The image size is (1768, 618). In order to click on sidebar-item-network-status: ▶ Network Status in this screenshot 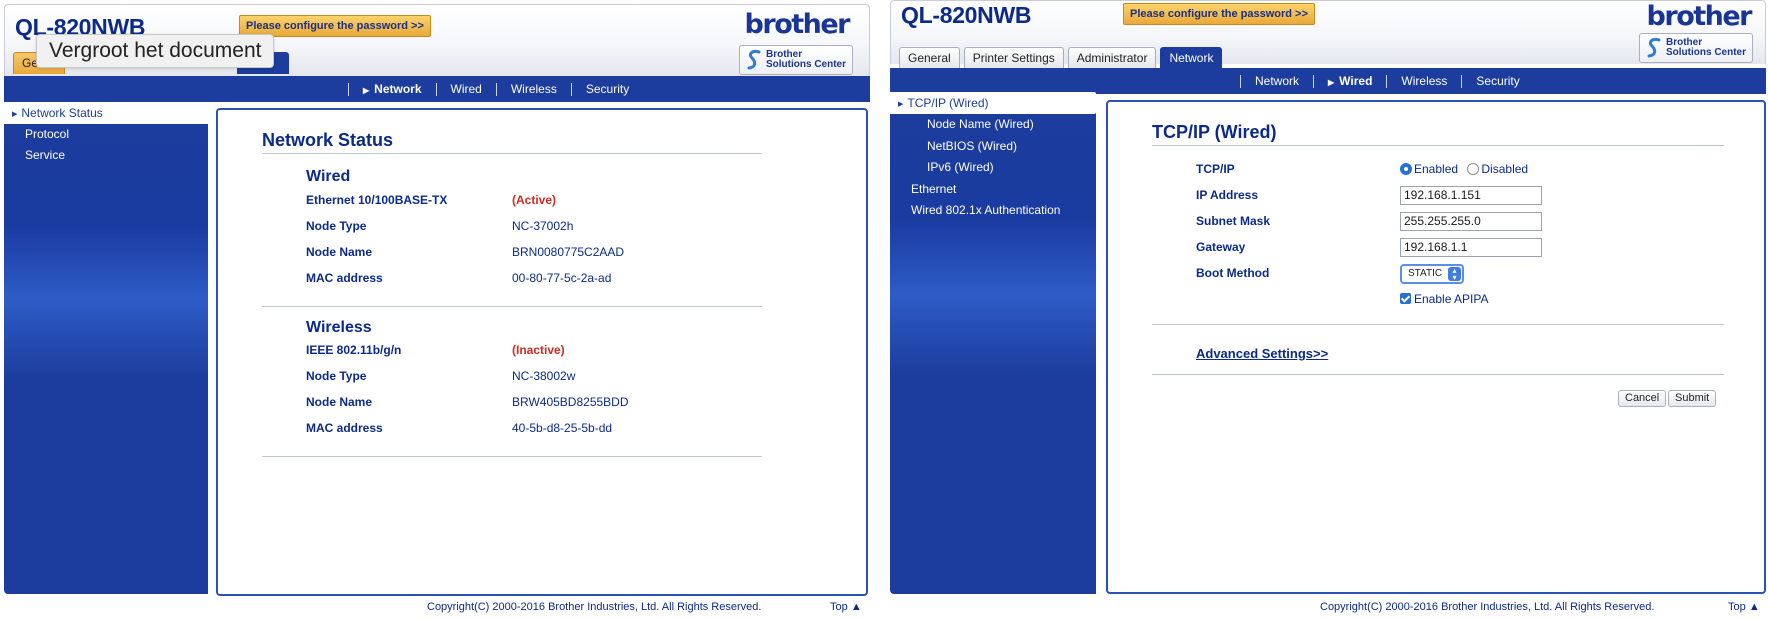, I will do `click(107, 113)`.